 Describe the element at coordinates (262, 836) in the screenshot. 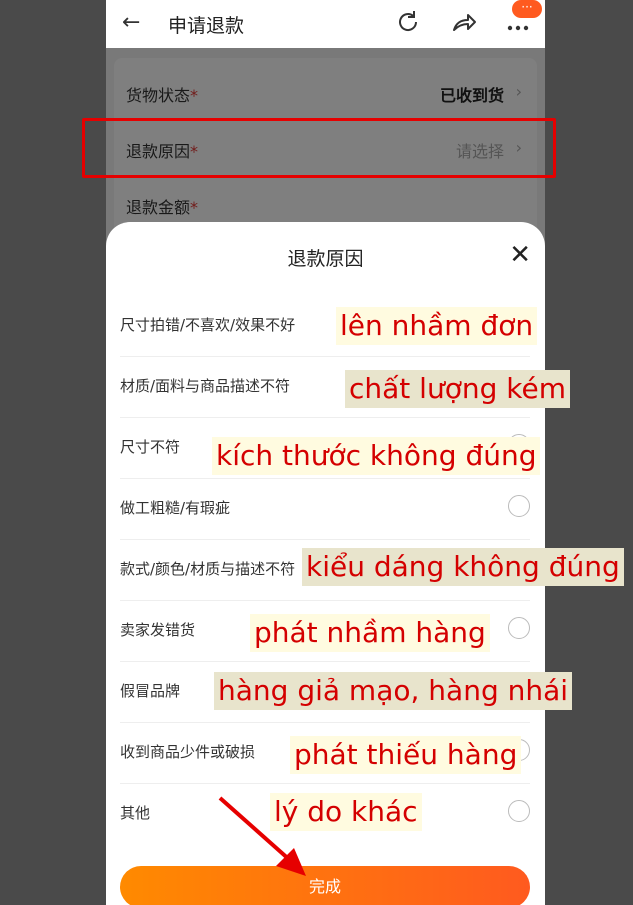

I see `pointer-arrow-icon` at that location.